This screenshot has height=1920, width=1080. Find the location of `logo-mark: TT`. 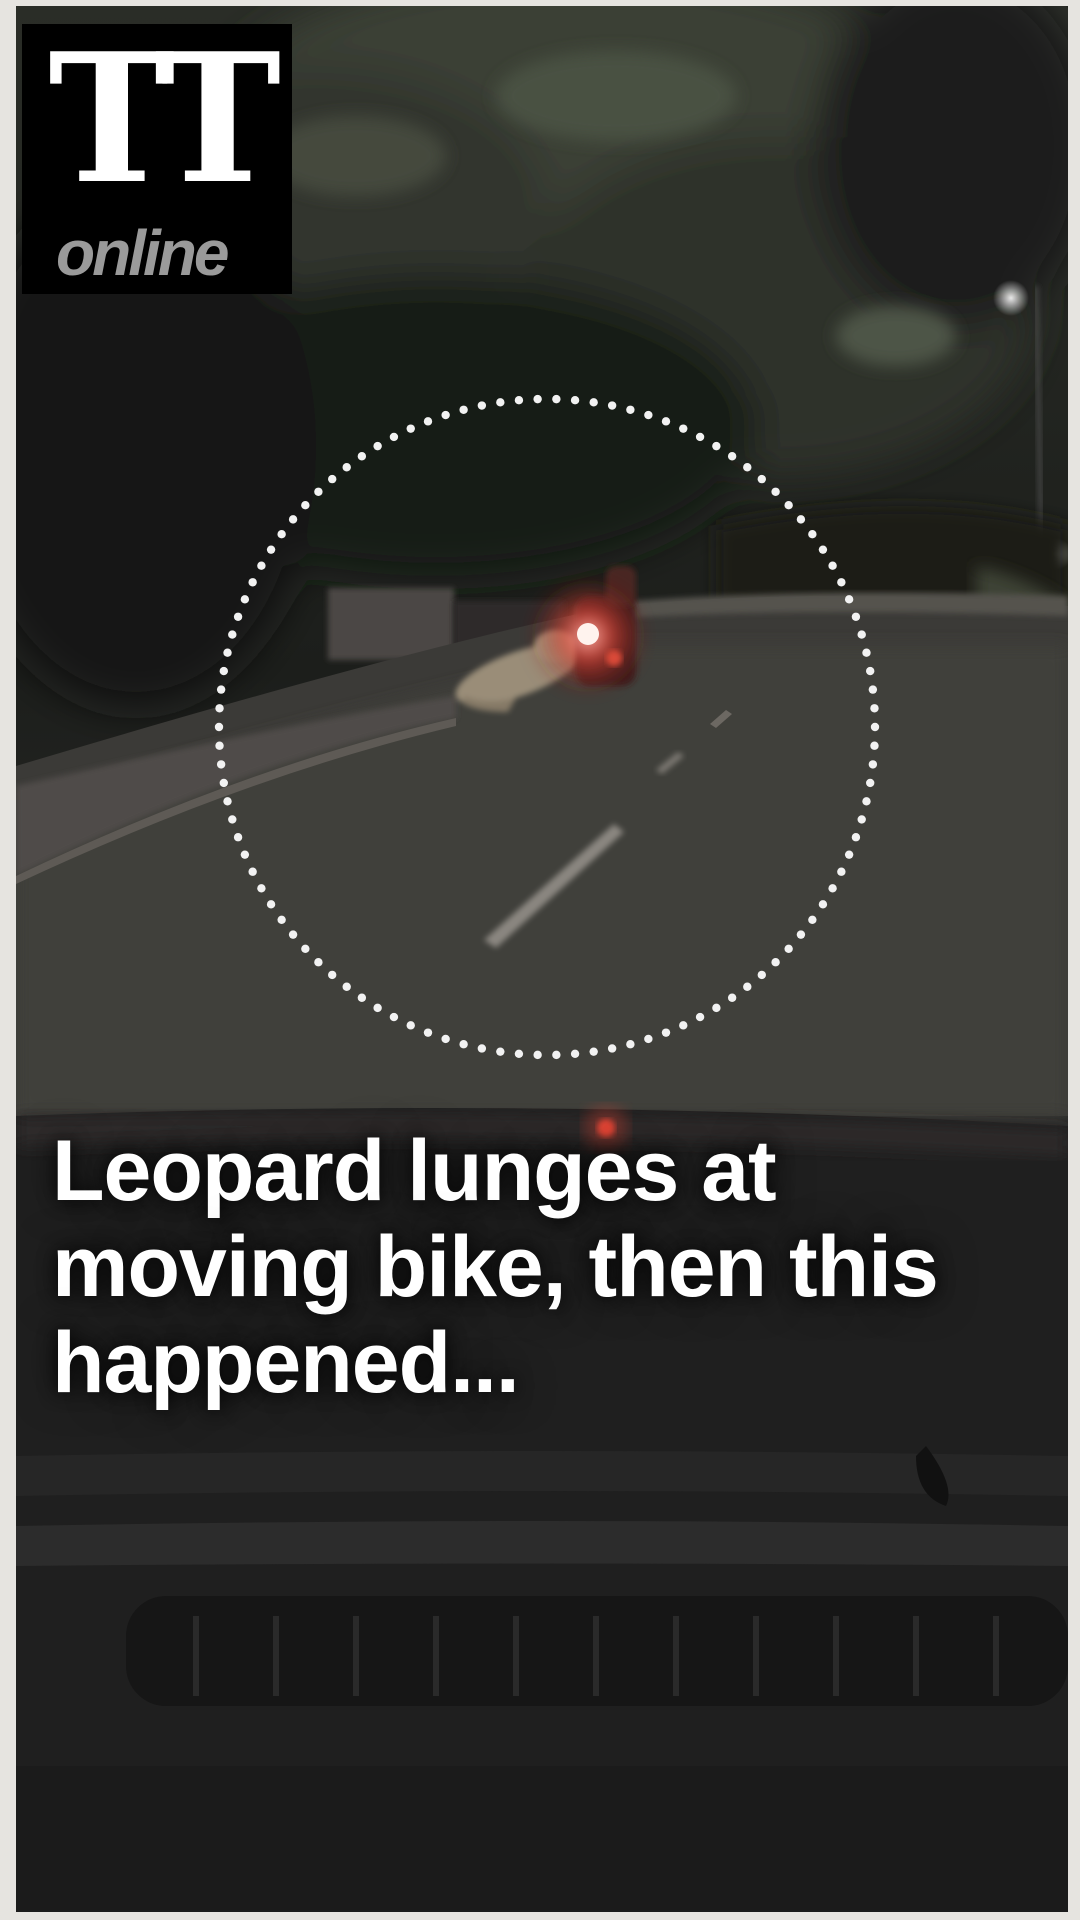

logo-mark: TT is located at coordinates (164, 123).